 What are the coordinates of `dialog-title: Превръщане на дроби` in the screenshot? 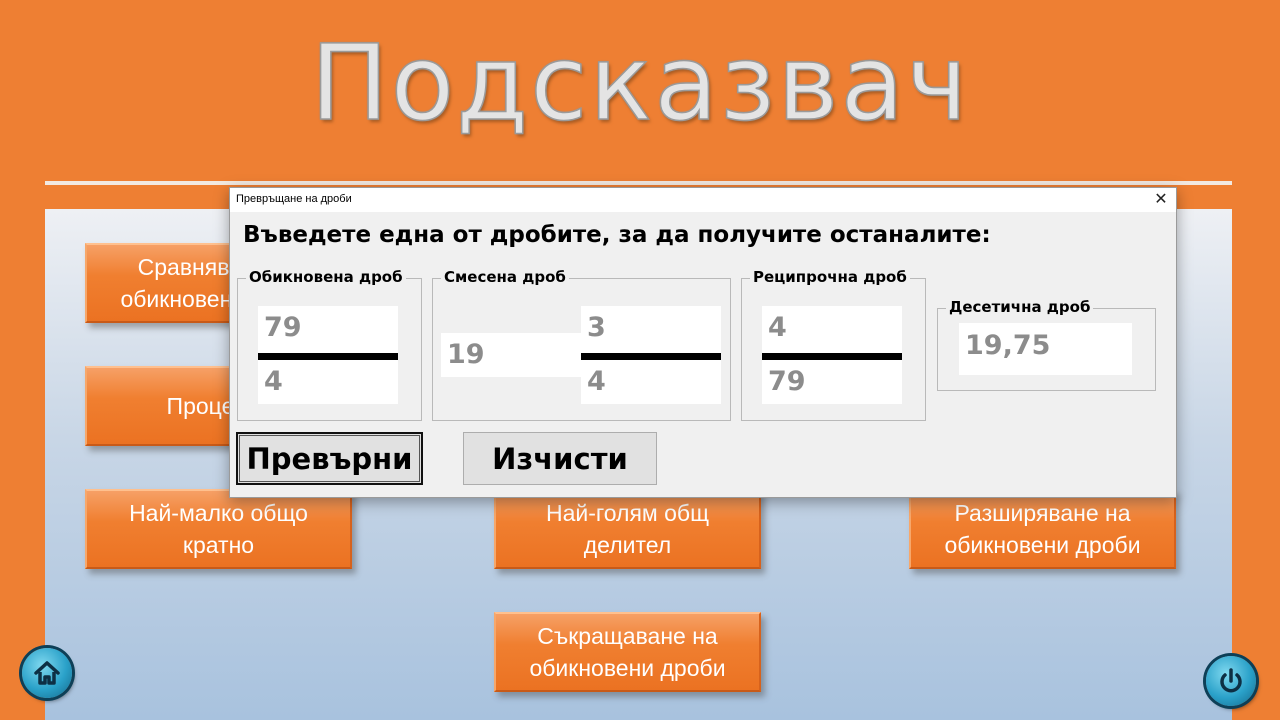 It's located at (294, 199).